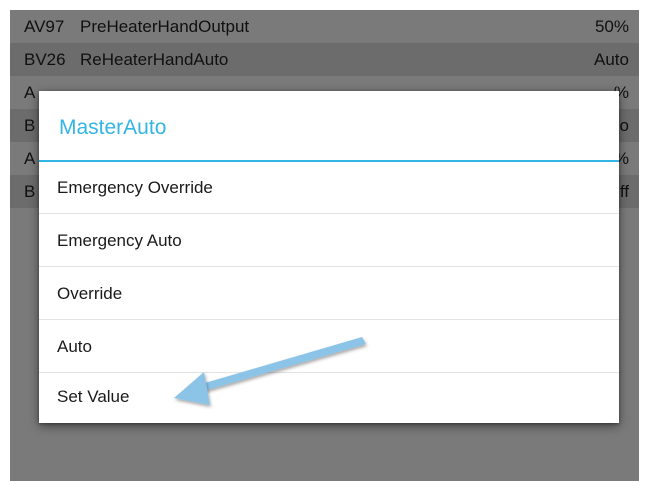  What do you see at coordinates (611, 59) in the screenshot?
I see `point-value: Auto` at bounding box center [611, 59].